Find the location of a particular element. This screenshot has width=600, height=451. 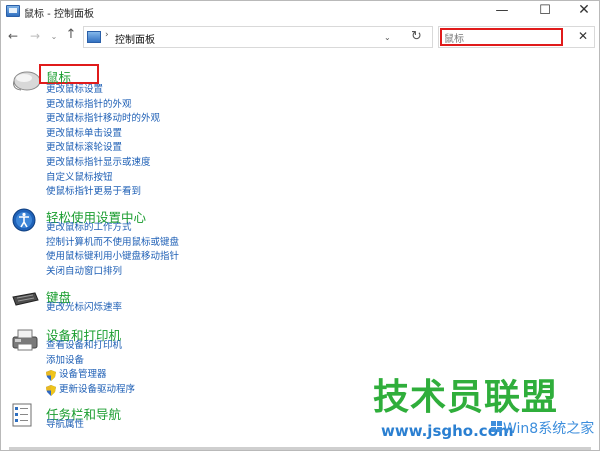

ease-of-access-icon is located at coordinates (24, 220).